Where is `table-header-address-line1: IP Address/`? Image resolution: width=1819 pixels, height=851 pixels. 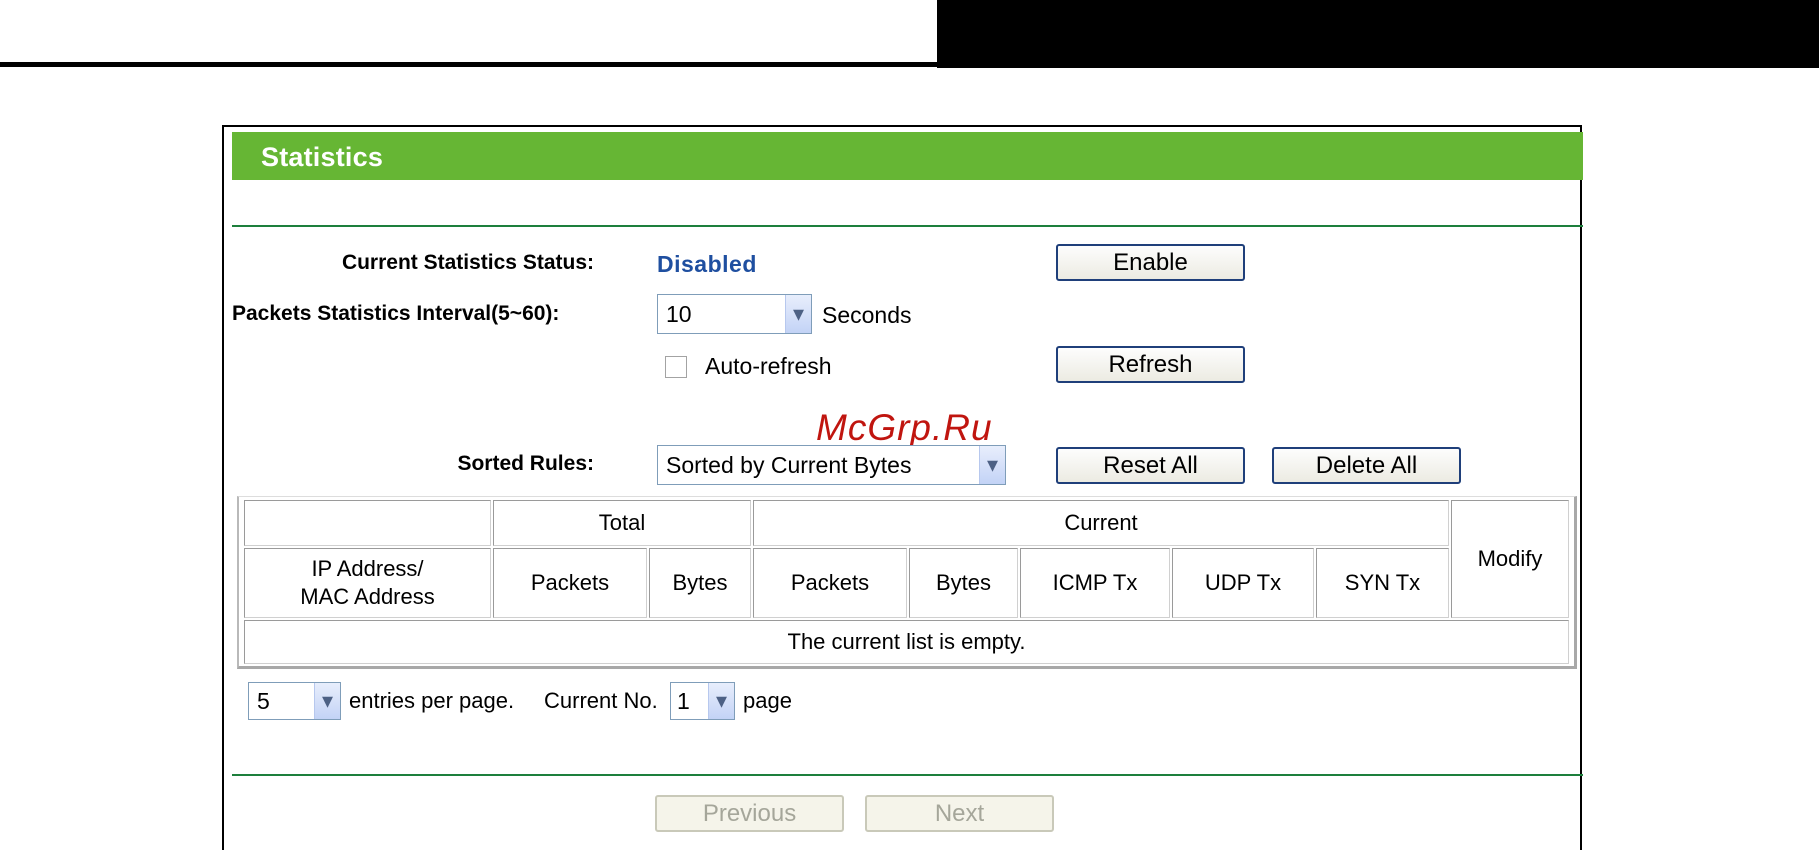 table-header-address-line1: IP Address/ is located at coordinates (367, 568).